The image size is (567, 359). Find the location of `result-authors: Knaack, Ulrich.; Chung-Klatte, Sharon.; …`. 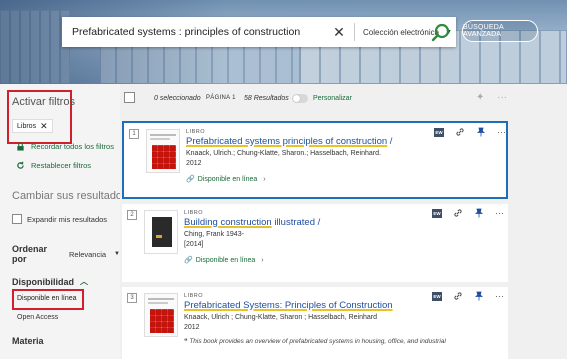

result-authors: Knaack, Ulrich.; Chung-Klatte, Sharon.; … is located at coordinates (283, 153).